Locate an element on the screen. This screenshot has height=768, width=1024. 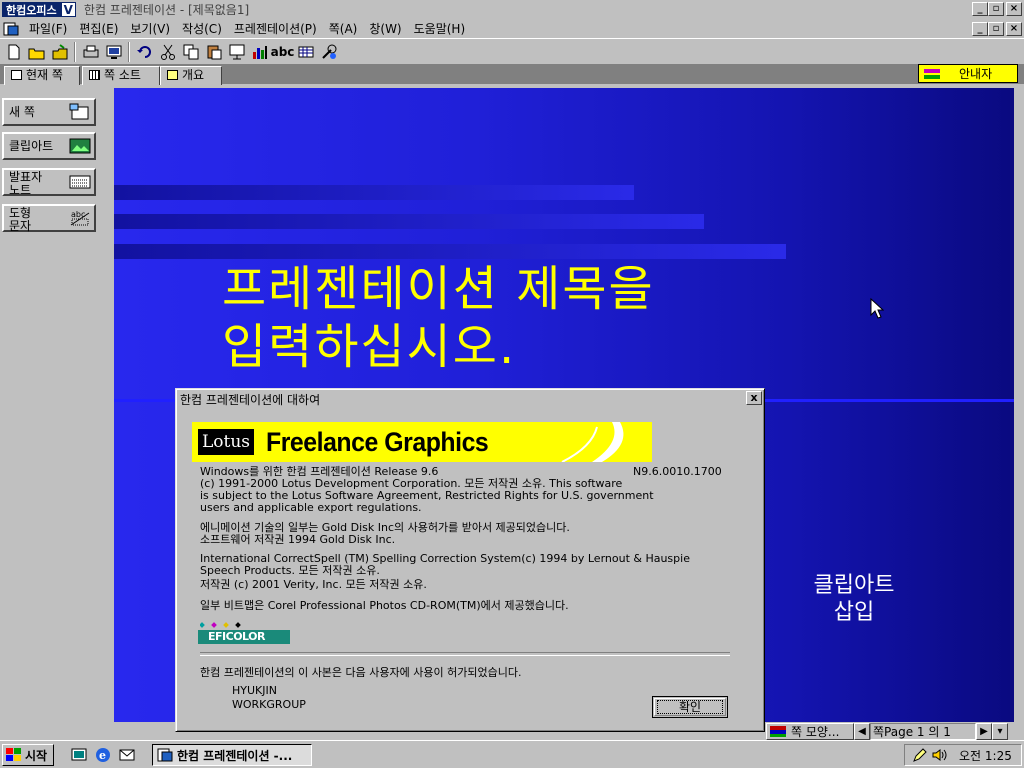
licensed-user: HYUKJIN is located at coordinates (254, 690).